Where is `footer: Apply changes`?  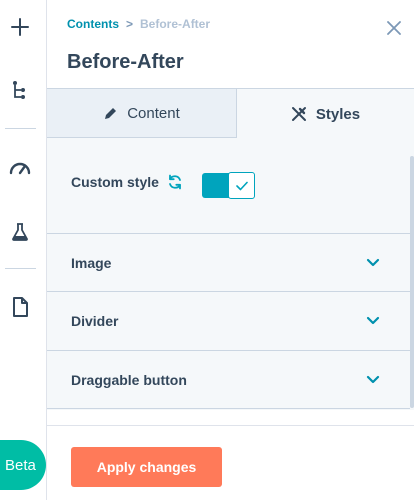
footer: Apply changes is located at coordinates (230, 462).